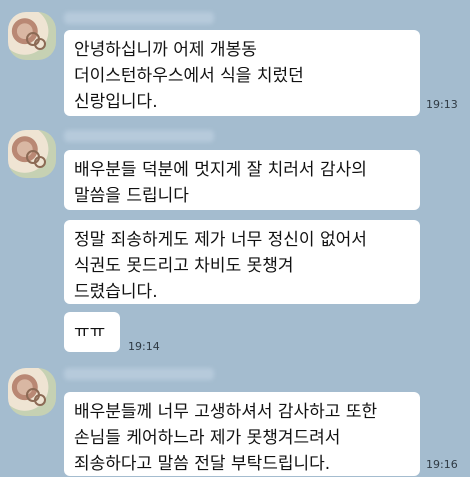 The image size is (470, 477). I want to click on message-bubble: 배우분들 덕분에 멋지게 잘 치러서 감사의 말씀을 드립니다, so click(242, 180).